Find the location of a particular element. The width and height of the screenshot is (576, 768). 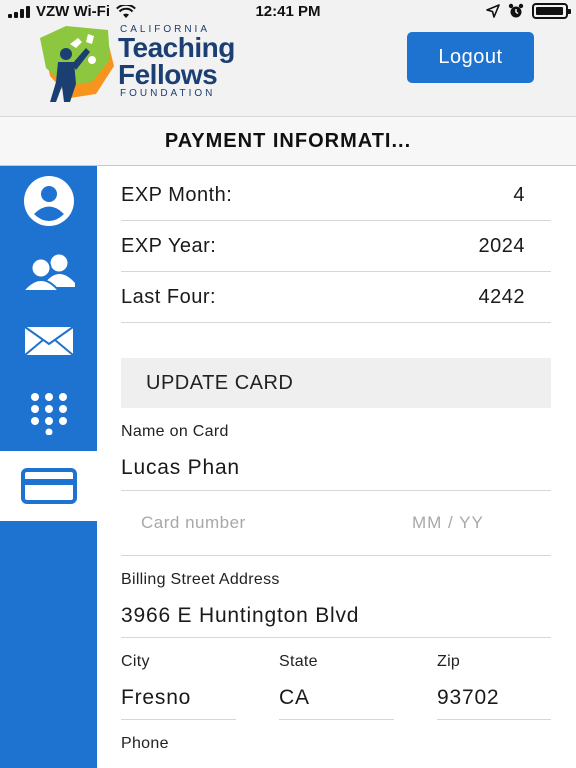

card-underline is located at coordinates (336, 555).